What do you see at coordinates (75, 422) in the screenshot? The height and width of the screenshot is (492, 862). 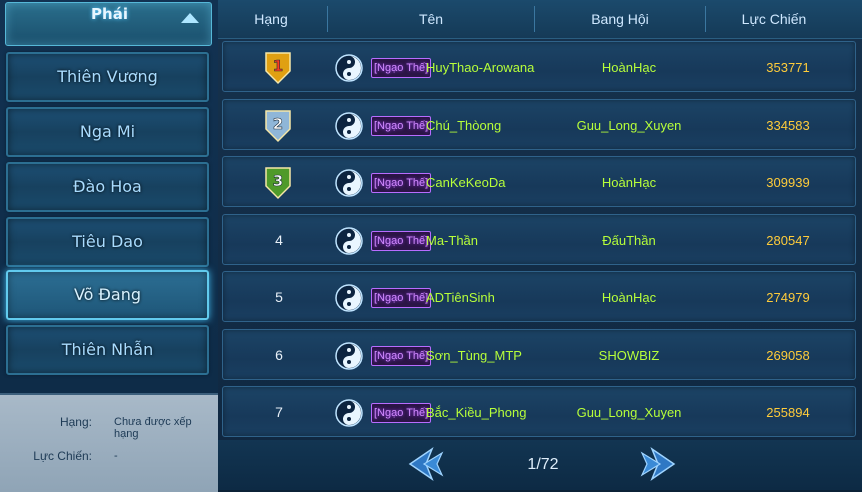 I see `my-rank-label: Hạng:` at bounding box center [75, 422].